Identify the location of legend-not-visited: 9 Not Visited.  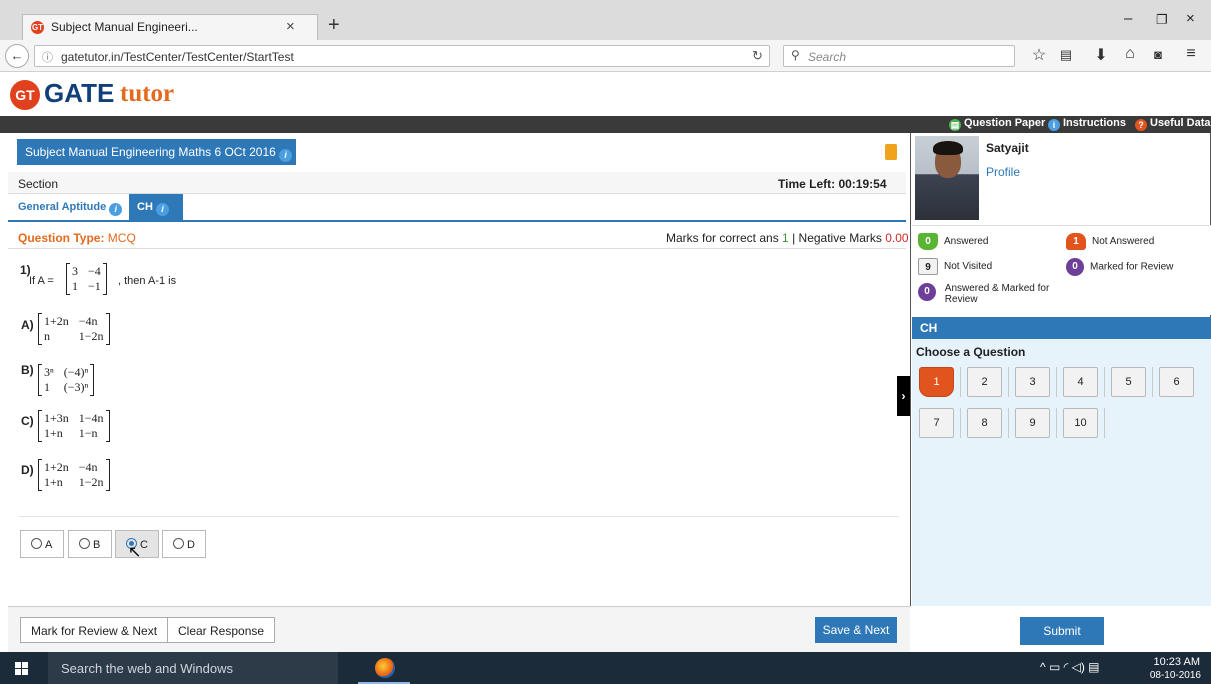
(955, 266).